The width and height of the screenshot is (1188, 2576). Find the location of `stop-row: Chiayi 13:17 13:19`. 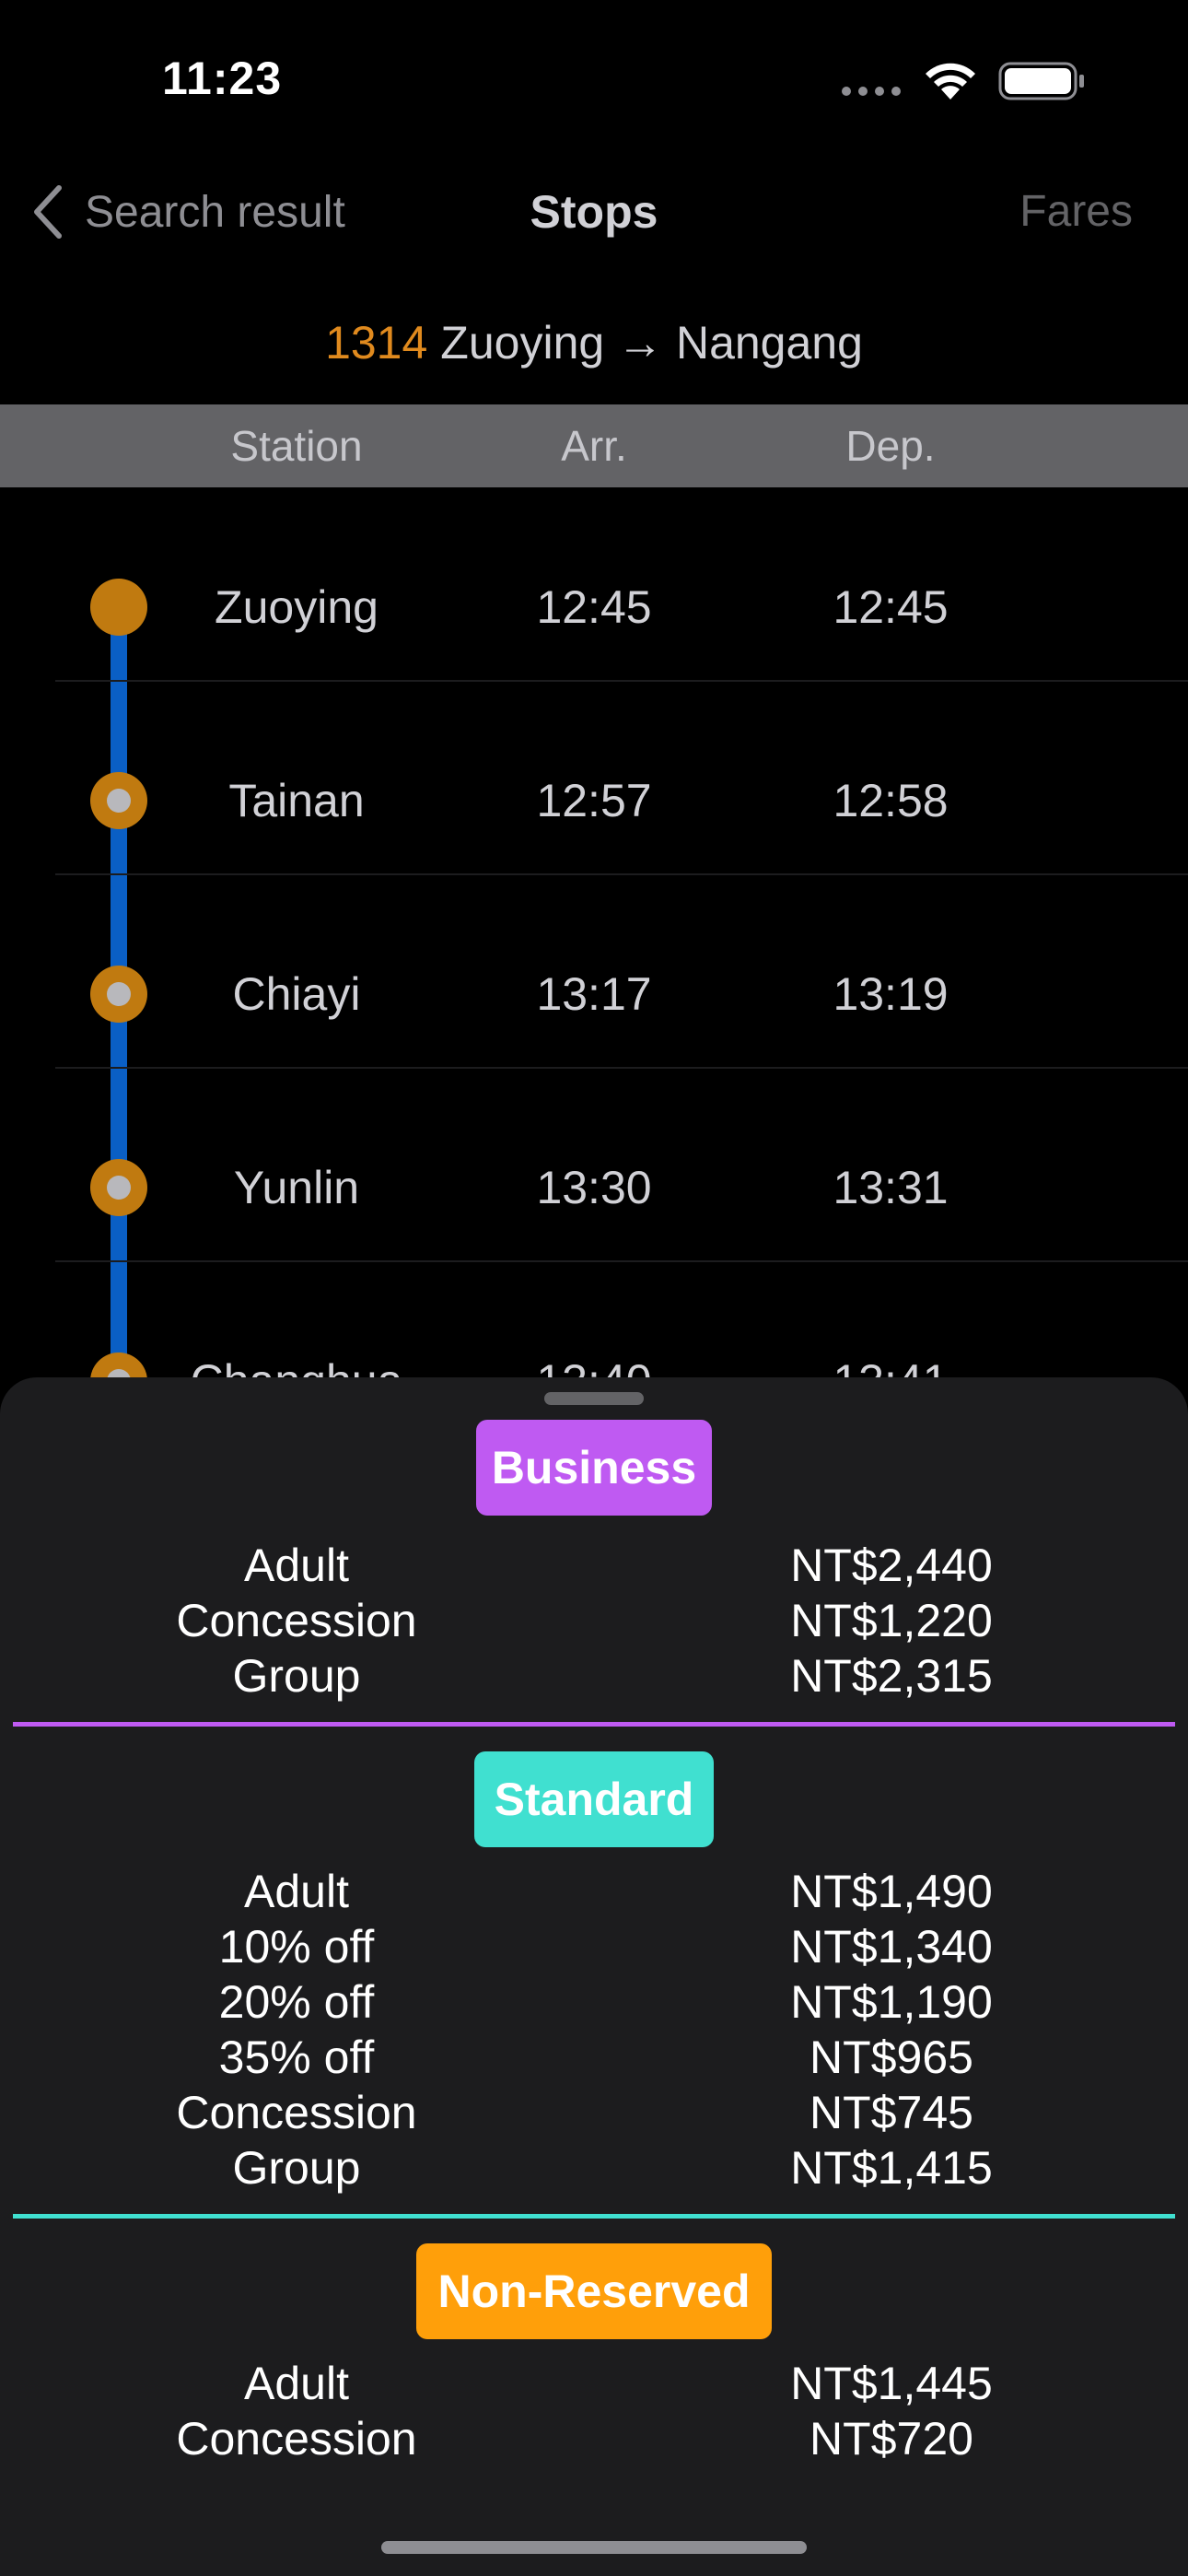

stop-row: Chiayi 13:17 13:19 is located at coordinates (594, 972).